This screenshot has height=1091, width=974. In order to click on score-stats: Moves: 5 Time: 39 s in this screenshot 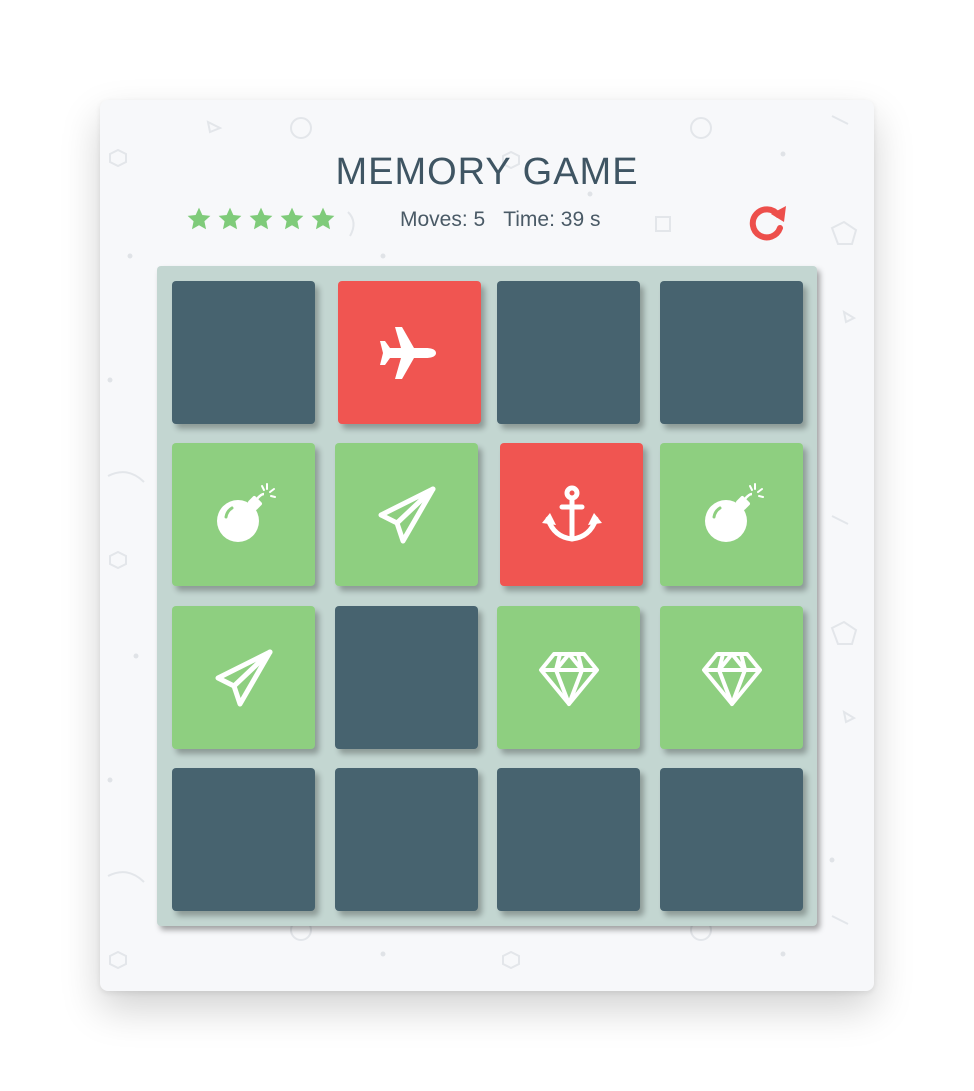, I will do `click(500, 220)`.